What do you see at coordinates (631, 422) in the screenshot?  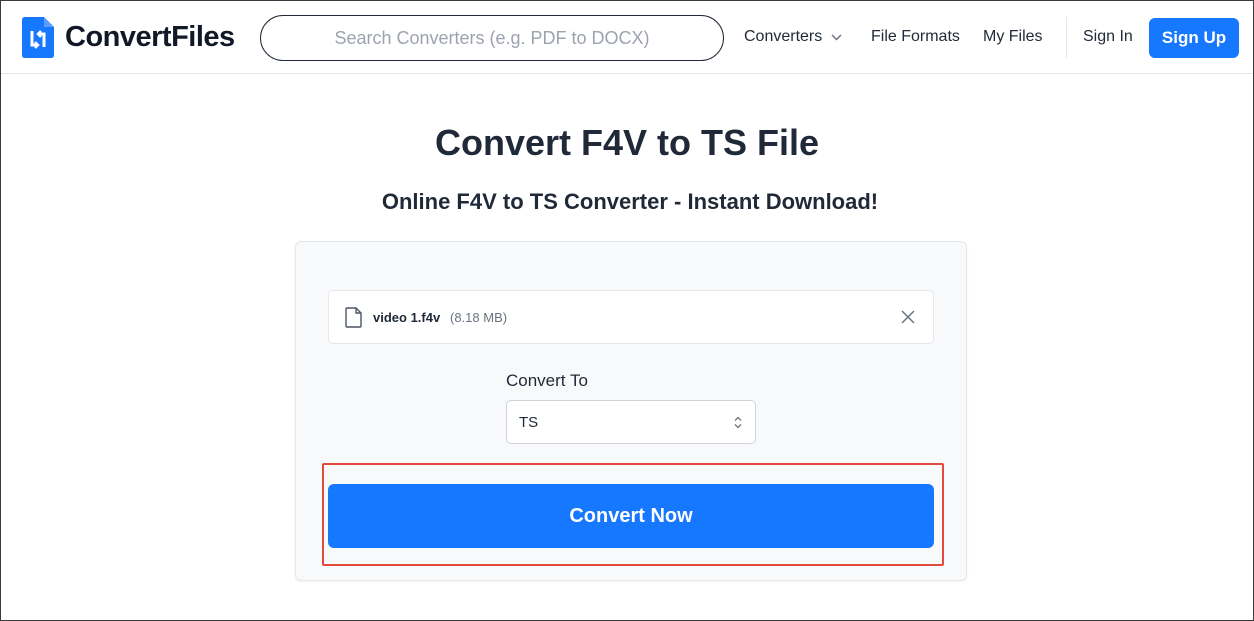 I see `convert-to-select: TS` at bounding box center [631, 422].